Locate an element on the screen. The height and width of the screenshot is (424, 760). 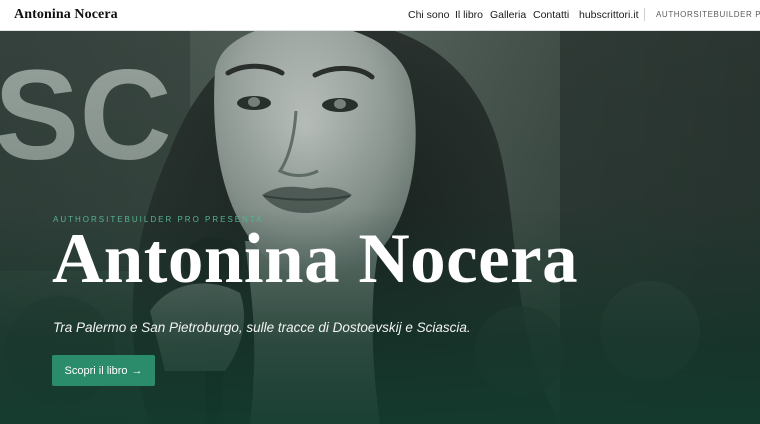
hero-title: Antonina Nocera is located at coordinates (315, 259).